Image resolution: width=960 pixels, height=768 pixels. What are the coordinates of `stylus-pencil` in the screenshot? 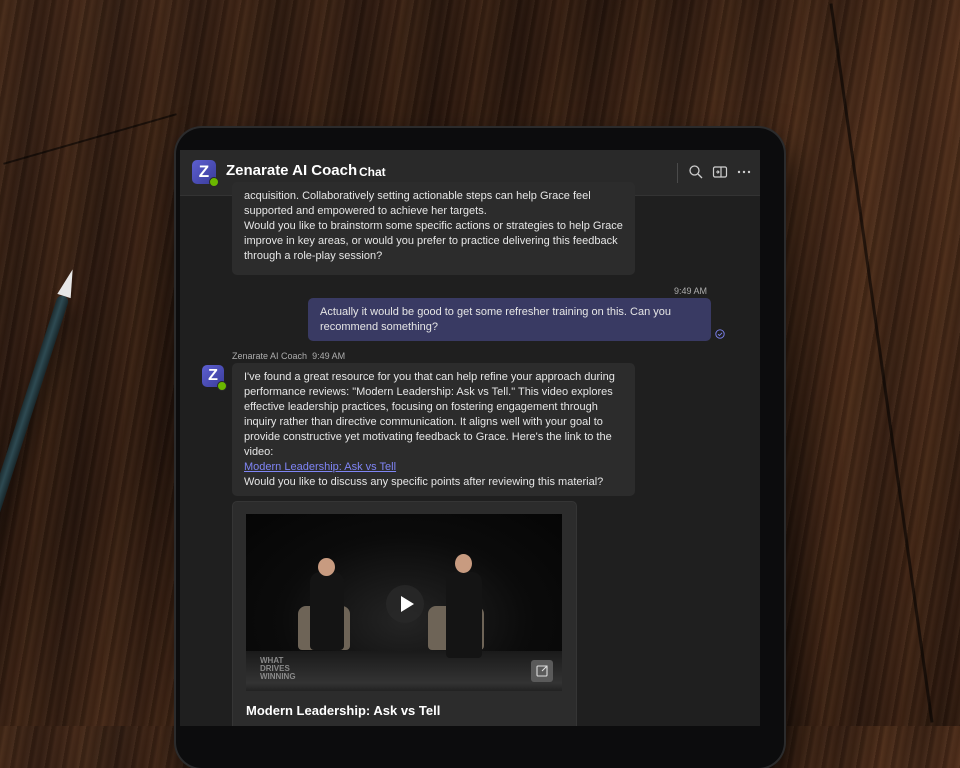 It's located at (40, 506).